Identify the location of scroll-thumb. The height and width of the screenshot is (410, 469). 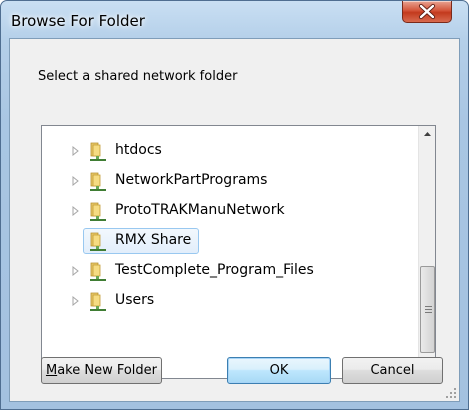
(427, 309).